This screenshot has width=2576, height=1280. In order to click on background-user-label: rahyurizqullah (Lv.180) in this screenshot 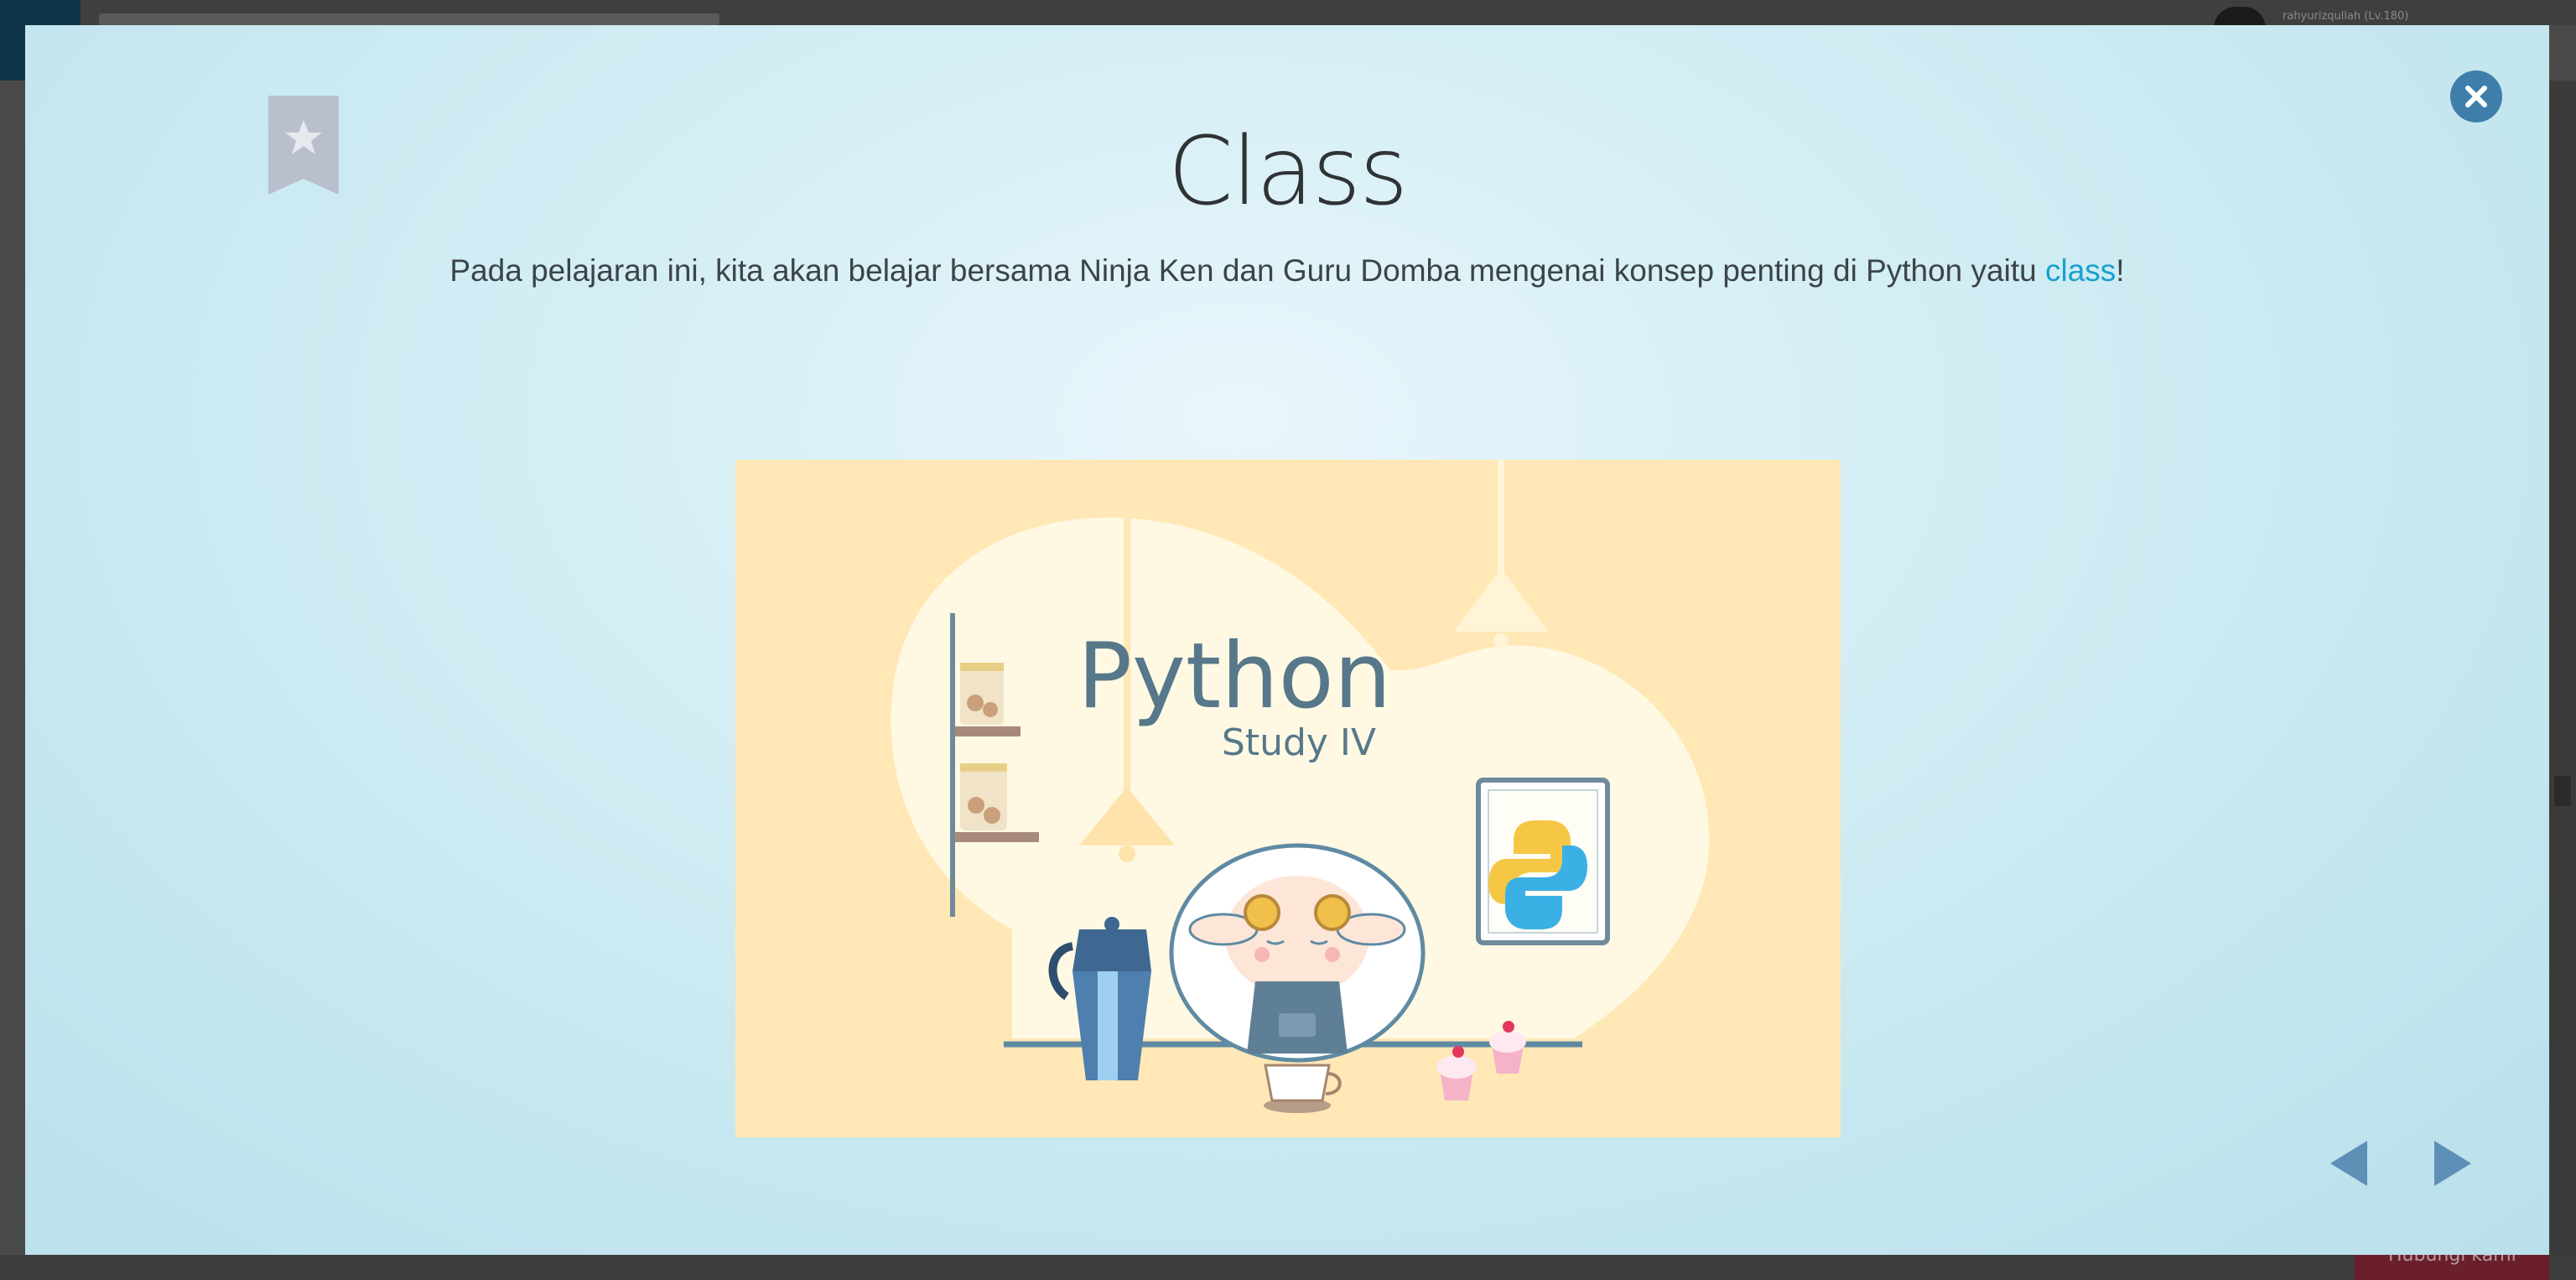, I will do `click(2346, 16)`.